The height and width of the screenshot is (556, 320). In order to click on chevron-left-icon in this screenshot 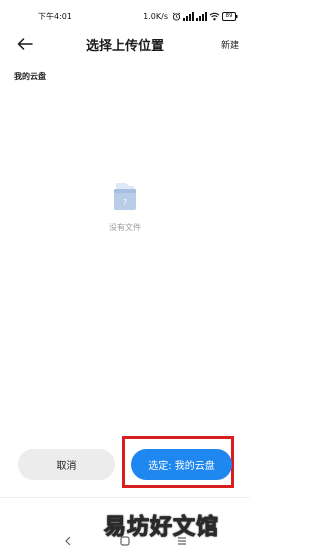, I will do `click(68, 541)`.